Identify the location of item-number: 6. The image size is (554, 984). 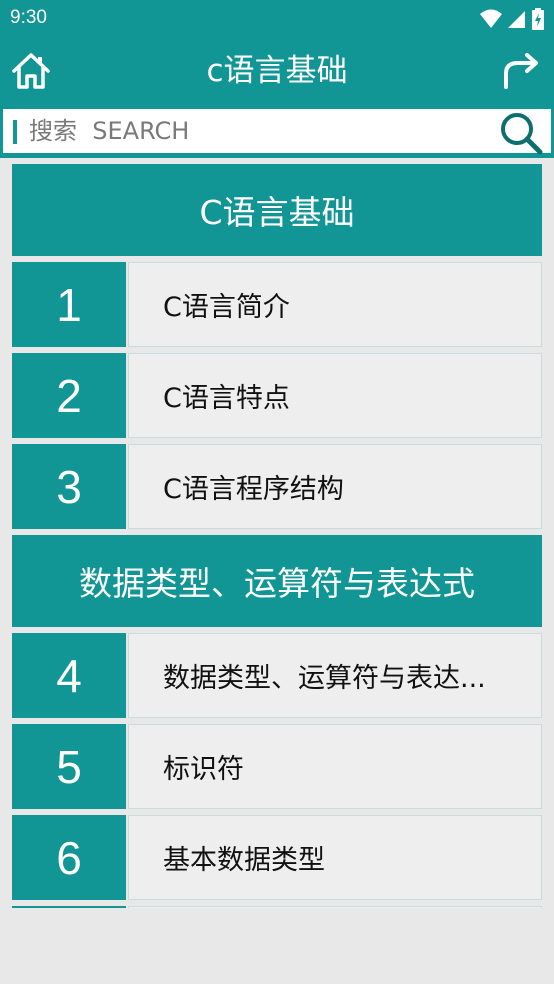
(69, 857).